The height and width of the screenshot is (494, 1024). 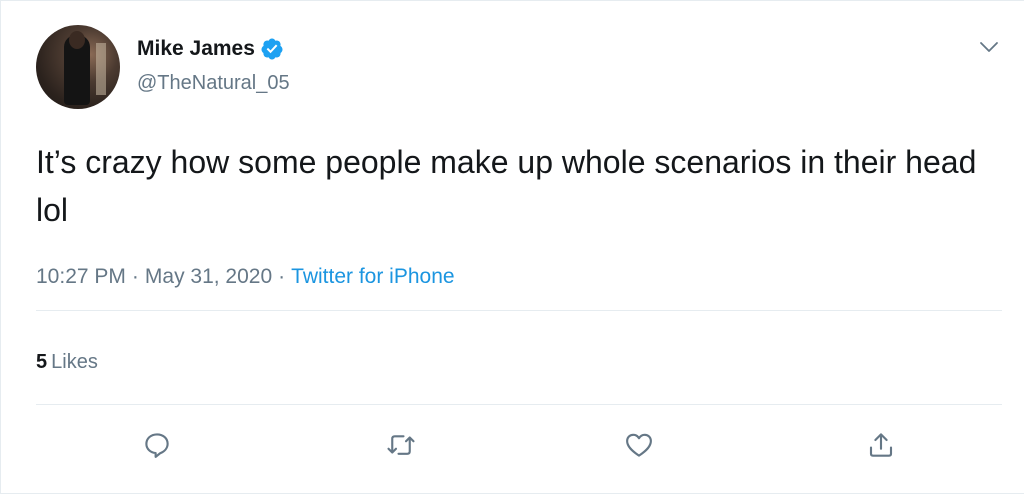 I want to click on retweet-button, so click(x=401, y=445).